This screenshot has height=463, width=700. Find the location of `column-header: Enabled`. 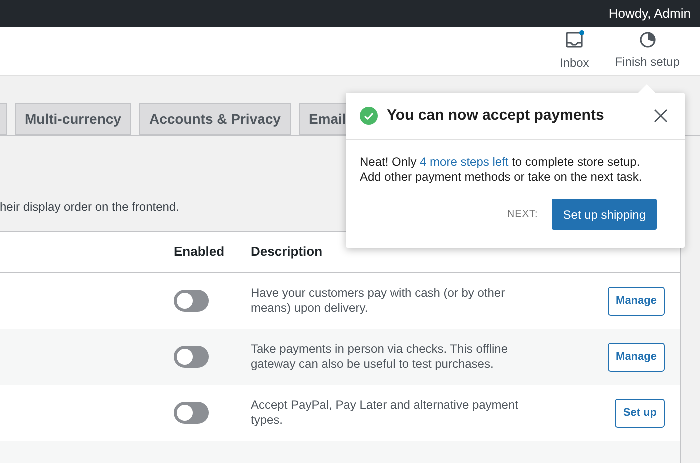

column-header: Enabled is located at coordinates (200, 252).